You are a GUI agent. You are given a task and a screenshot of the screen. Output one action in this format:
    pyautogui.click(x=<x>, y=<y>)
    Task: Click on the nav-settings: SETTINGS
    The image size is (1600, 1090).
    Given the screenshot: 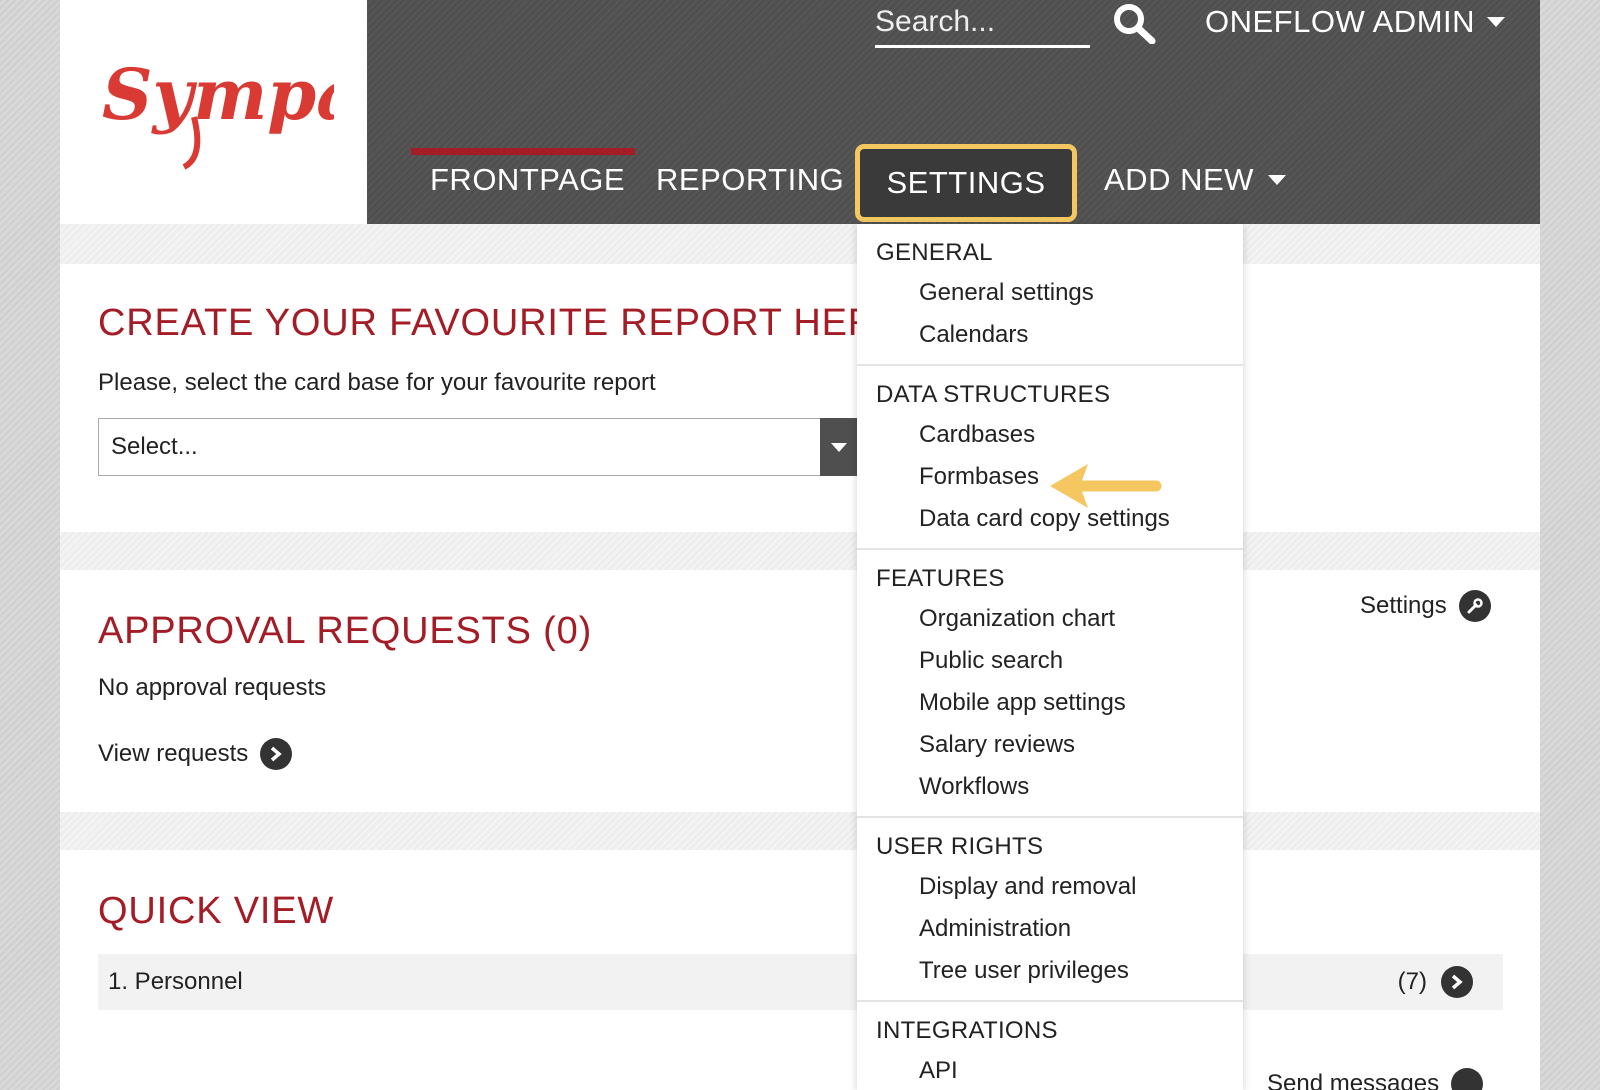 What is the action you would take?
    pyautogui.click(x=966, y=183)
    